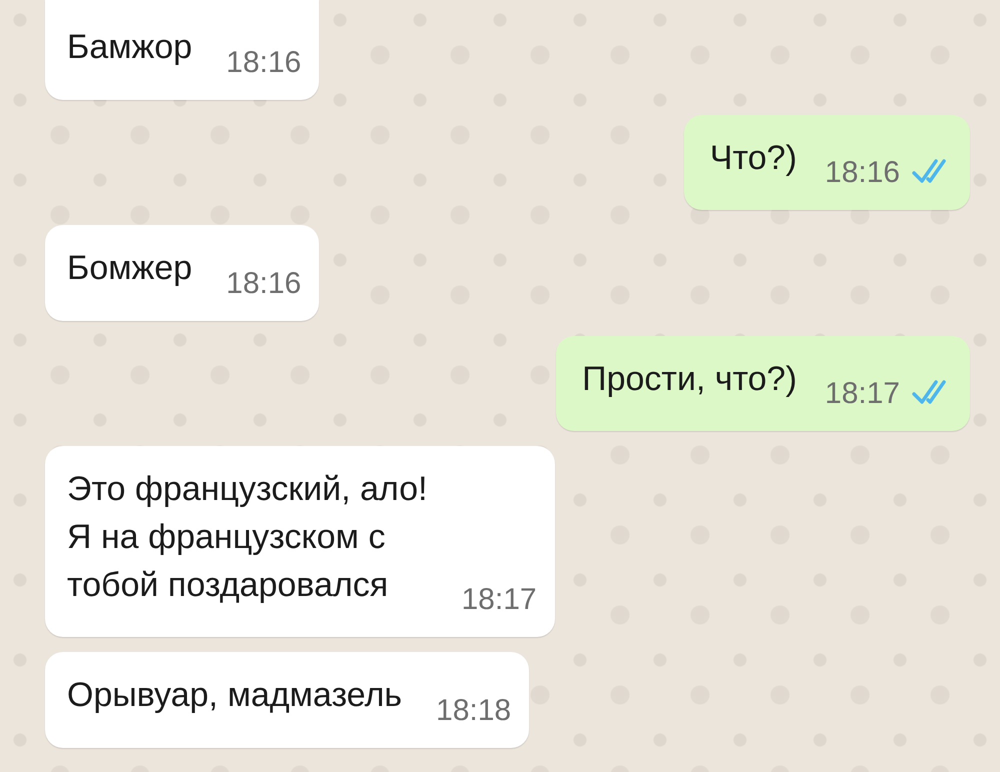 This screenshot has height=772, width=1000. I want to click on message-time: 18:18, so click(474, 711).